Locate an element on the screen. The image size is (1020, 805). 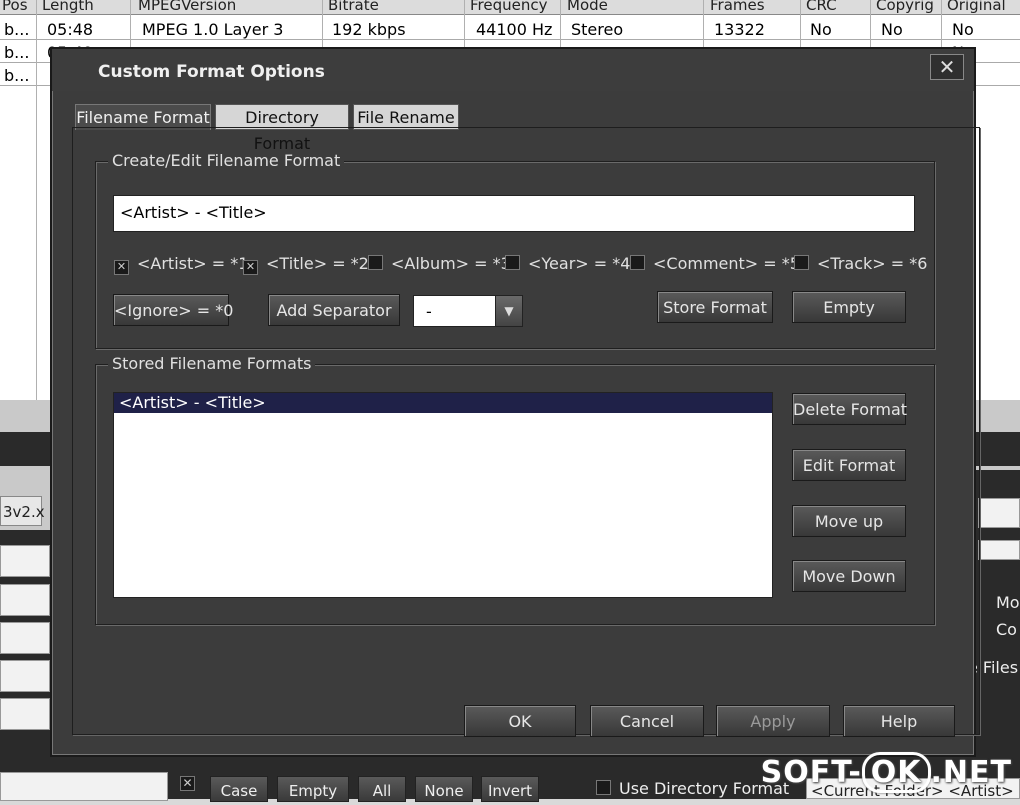
group-legend: Create/Edit Filename Format is located at coordinates (226, 160).